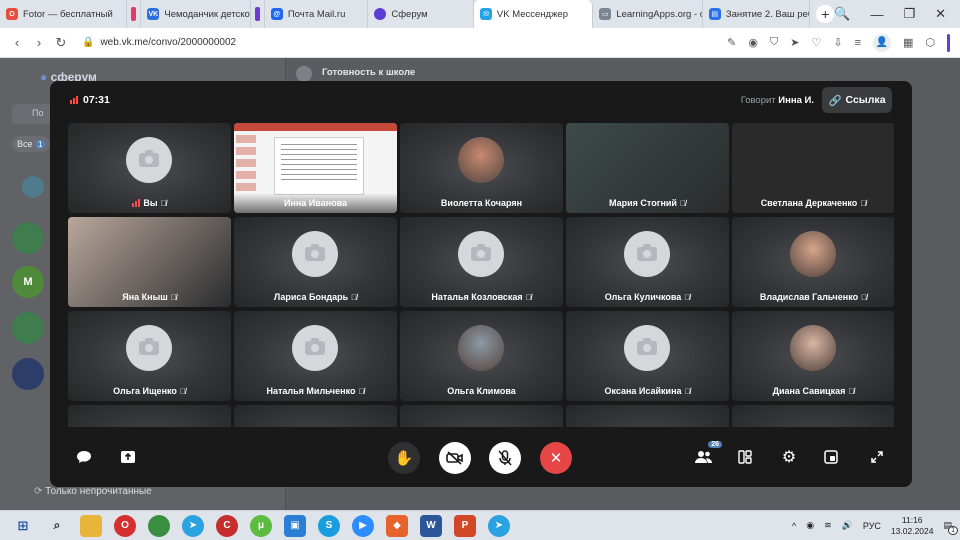 This screenshot has height=540, width=960. I want to click on shield-icon: ⛉, so click(774, 42).